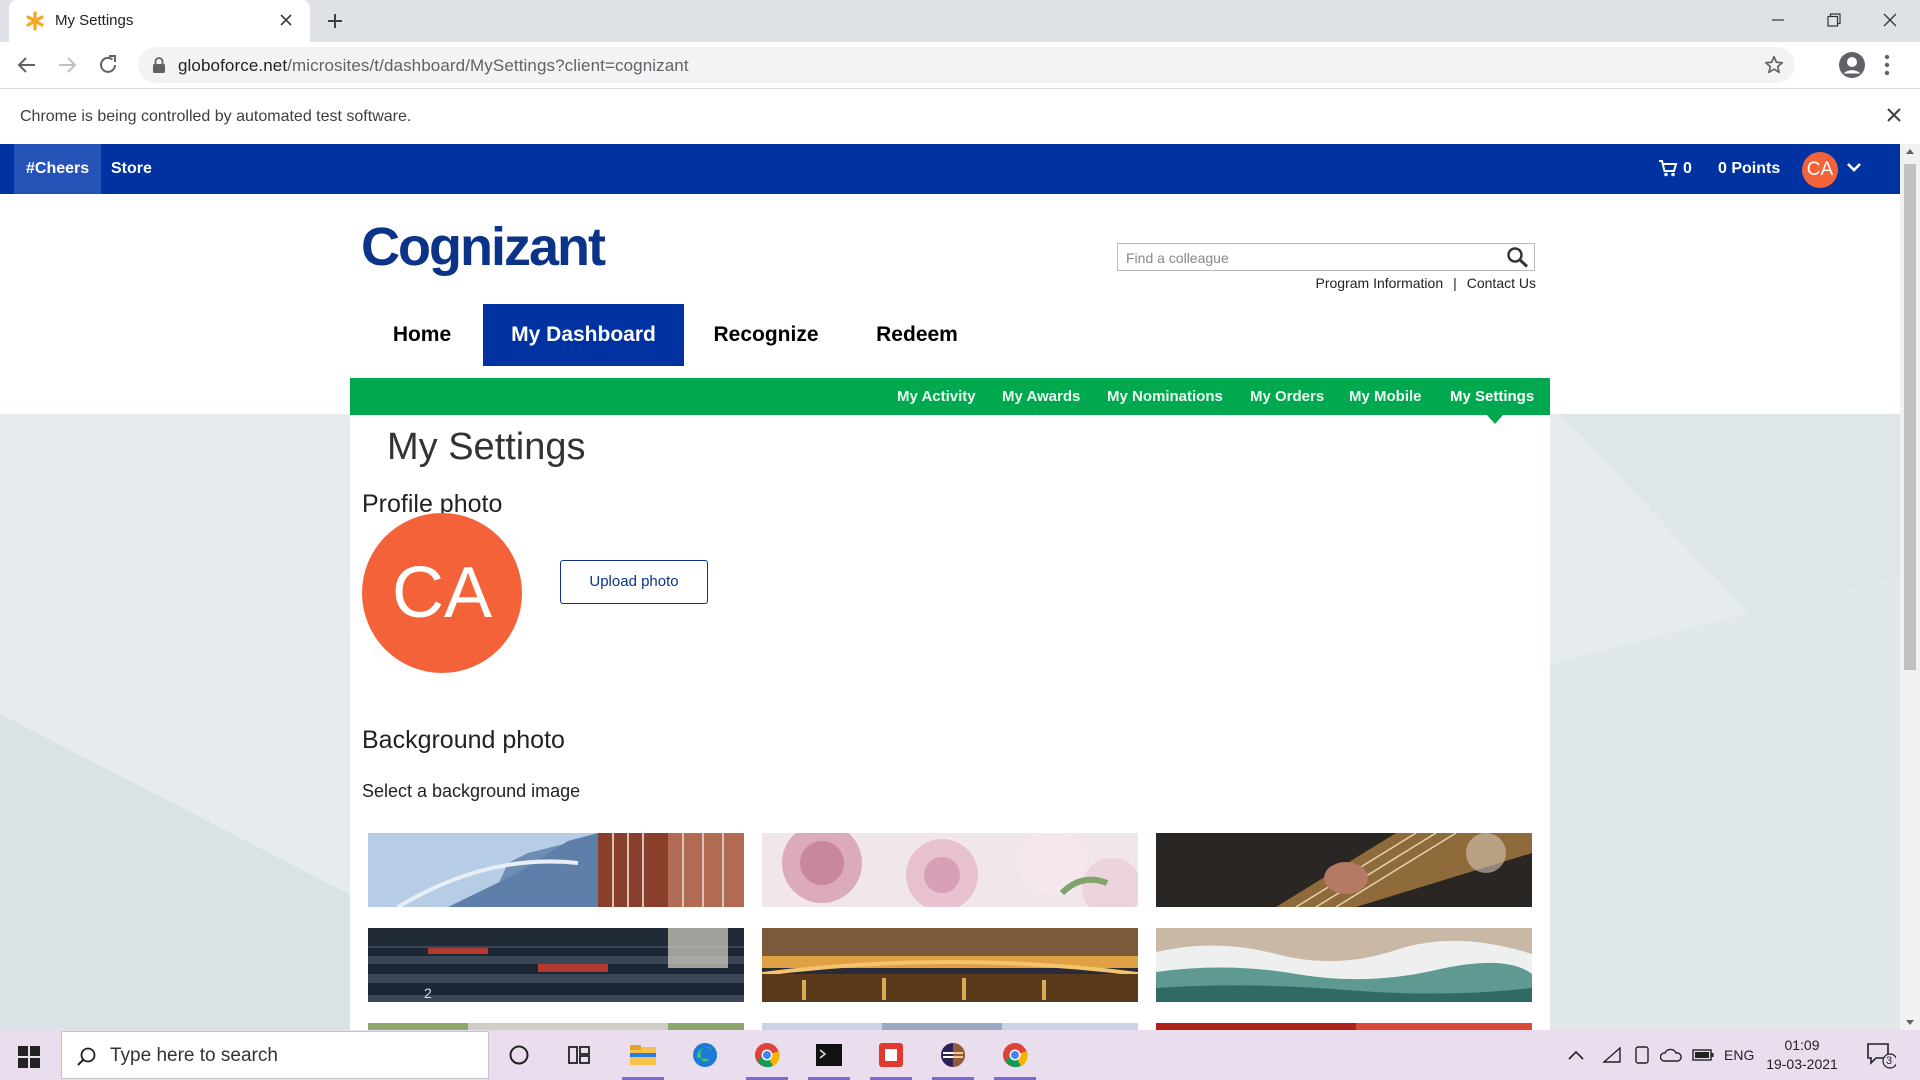 This screenshot has width=1920, height=1080. What do you see at coordinates (108, 65) in the screenshot?
I see `reload-icon` at bounding box center [108, 65].